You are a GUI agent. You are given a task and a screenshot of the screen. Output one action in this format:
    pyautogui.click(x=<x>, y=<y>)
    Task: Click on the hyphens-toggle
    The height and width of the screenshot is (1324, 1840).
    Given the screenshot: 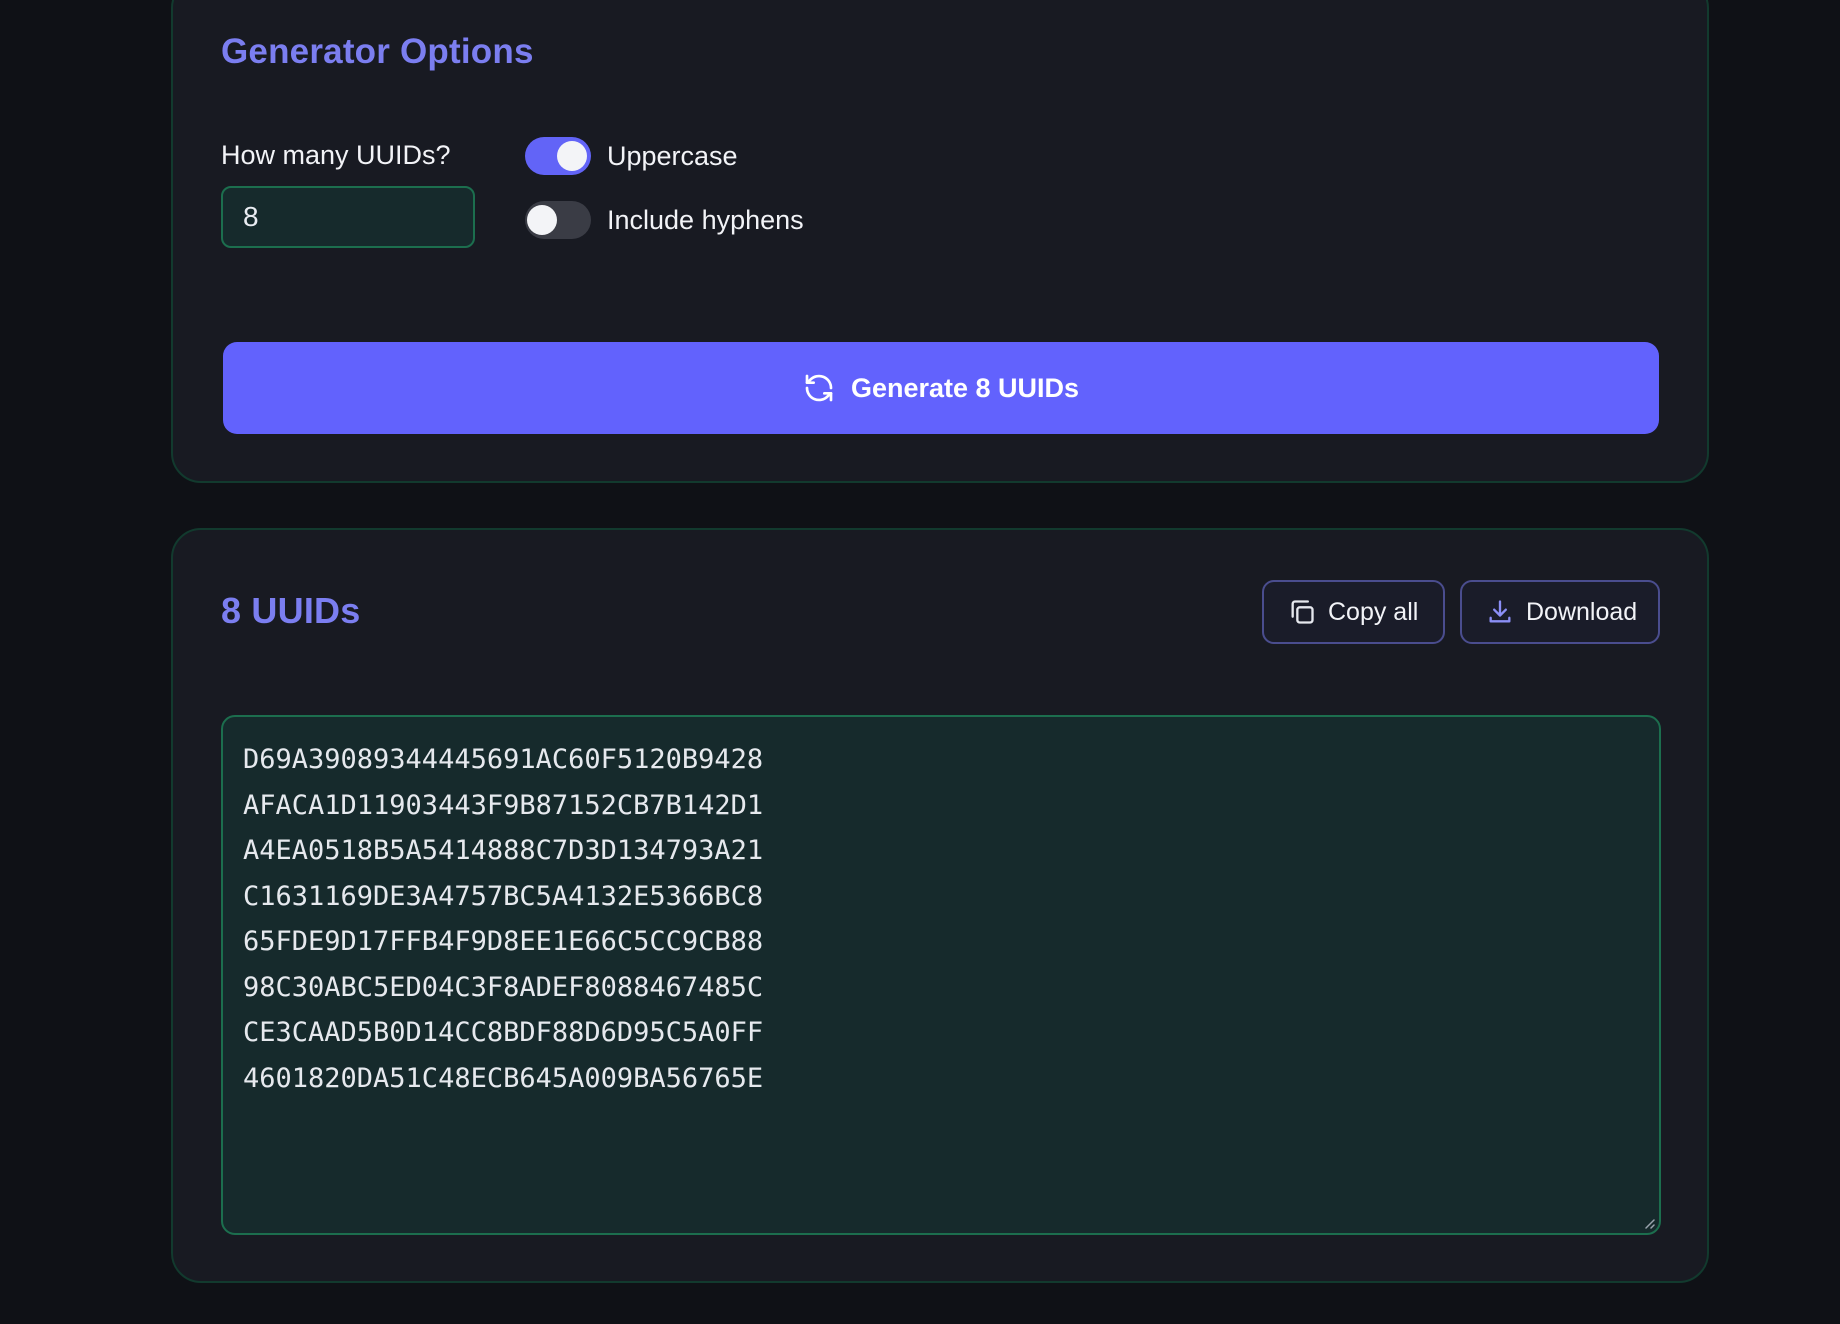 What is the action you would take?
    pyautogui.click(x=558, y=220)
    